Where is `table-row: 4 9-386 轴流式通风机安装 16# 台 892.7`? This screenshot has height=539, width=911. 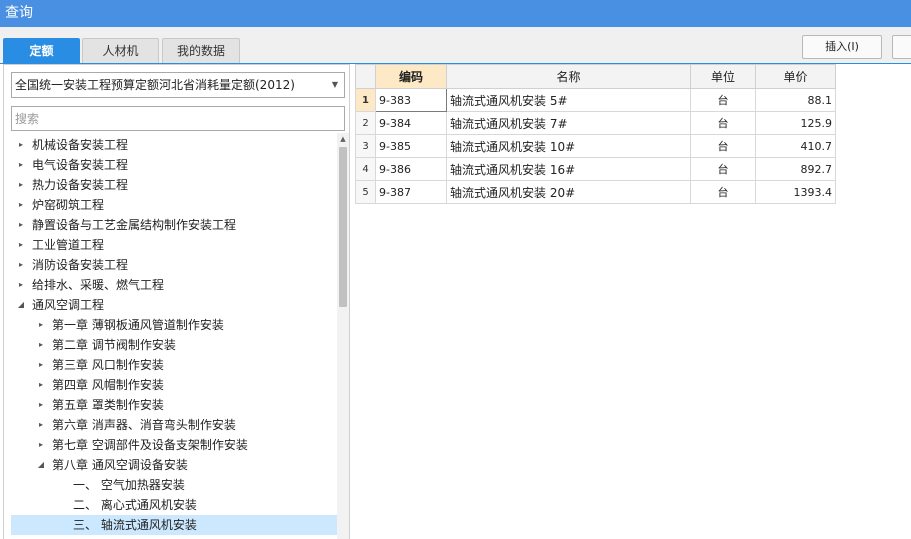 table-row: 4 9-386 轴流式通风机安装 16# 台 892.7 is located at coordinates (595, 169).